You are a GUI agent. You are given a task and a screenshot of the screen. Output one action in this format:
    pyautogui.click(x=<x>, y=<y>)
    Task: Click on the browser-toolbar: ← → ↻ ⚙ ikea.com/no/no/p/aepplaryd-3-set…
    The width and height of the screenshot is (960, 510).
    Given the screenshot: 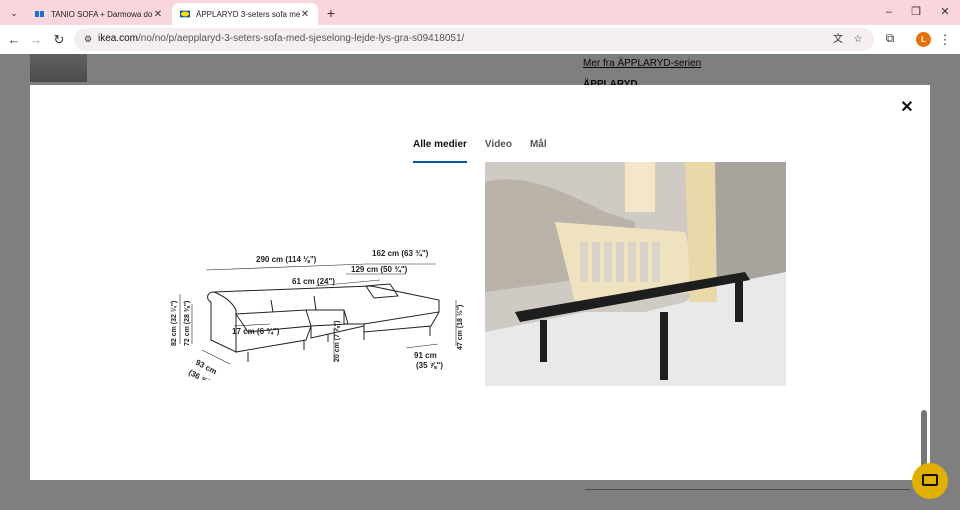 What is the action you would take?
    pyautogui.click(x=480, y=39)
    